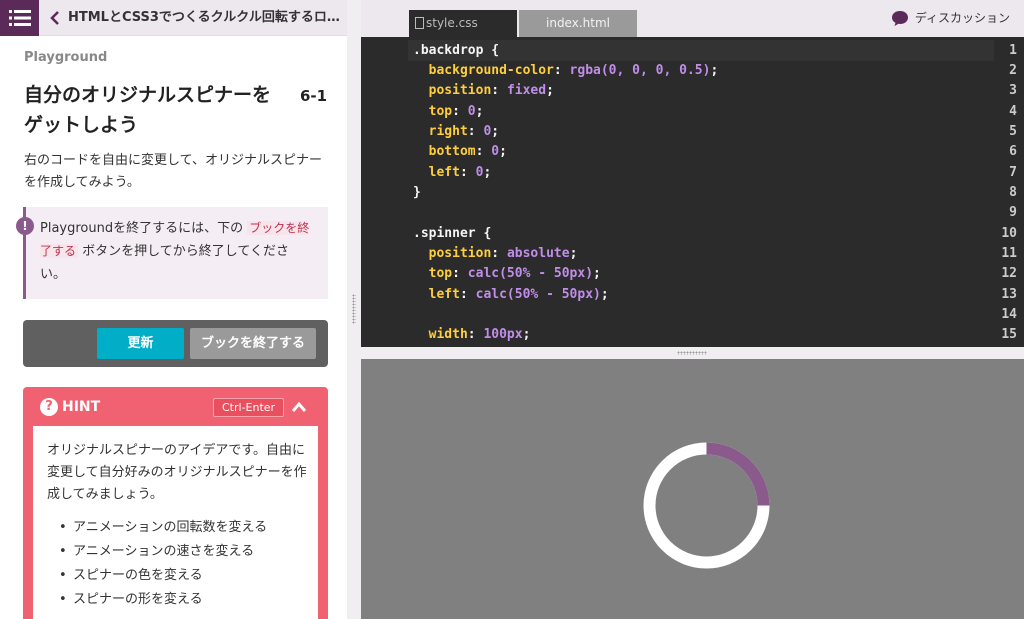 The height and width of the screenshot is (619, 1024). What do you see at coordinates (66, 57) in the screenshot?
I see `section-label: Playground` at bounding box center [66, 57].